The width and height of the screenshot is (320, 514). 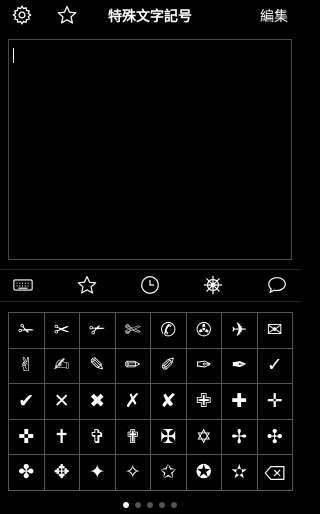 What do you see at coordinates (133, 437) in the screenshot?
I see `symbol-cell: ✟` at bounding box center [133, 437].